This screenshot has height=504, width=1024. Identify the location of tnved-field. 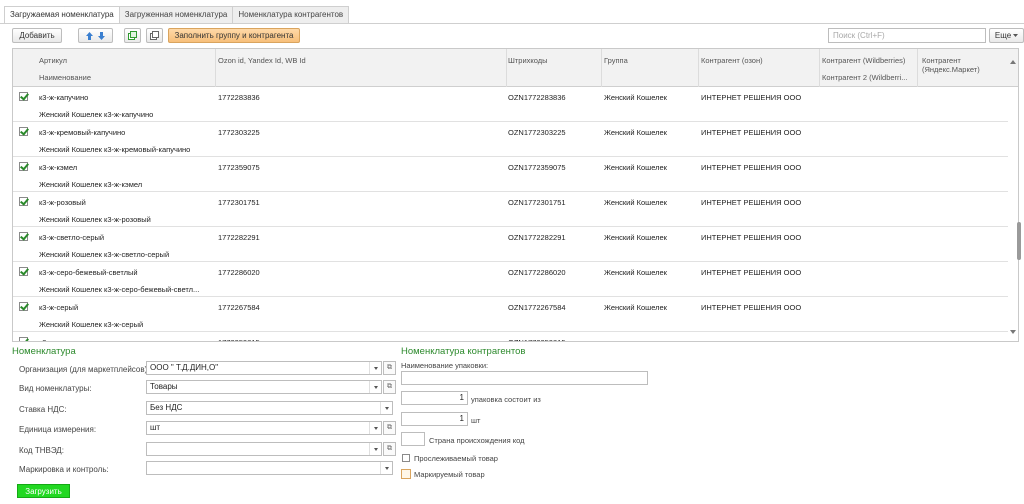
(264, 449).